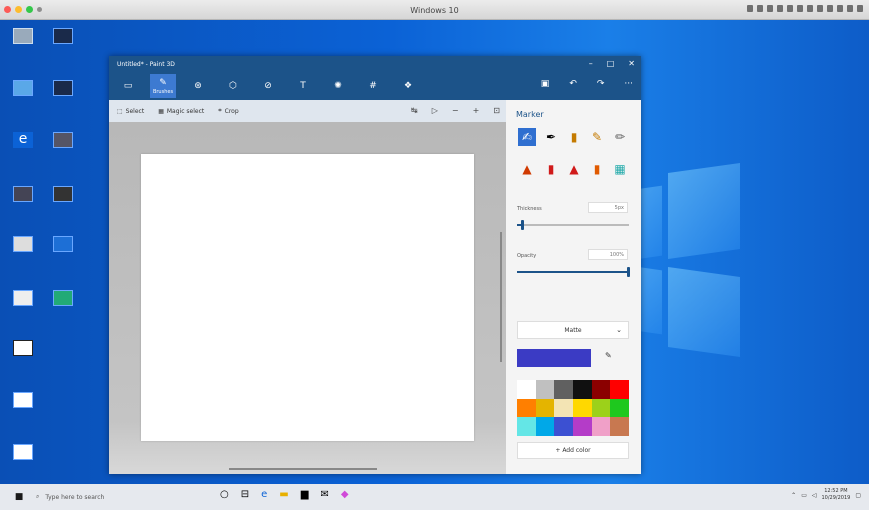 Image resolution: width=869 pixels, height=510 pixels. I want to click on network-icon: ▭, so click(804, 495).